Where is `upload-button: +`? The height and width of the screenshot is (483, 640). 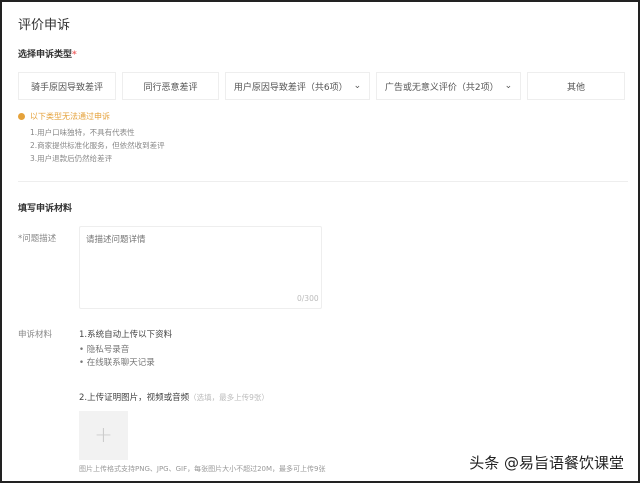 upload-button: + is located at coordinates (103, 435).